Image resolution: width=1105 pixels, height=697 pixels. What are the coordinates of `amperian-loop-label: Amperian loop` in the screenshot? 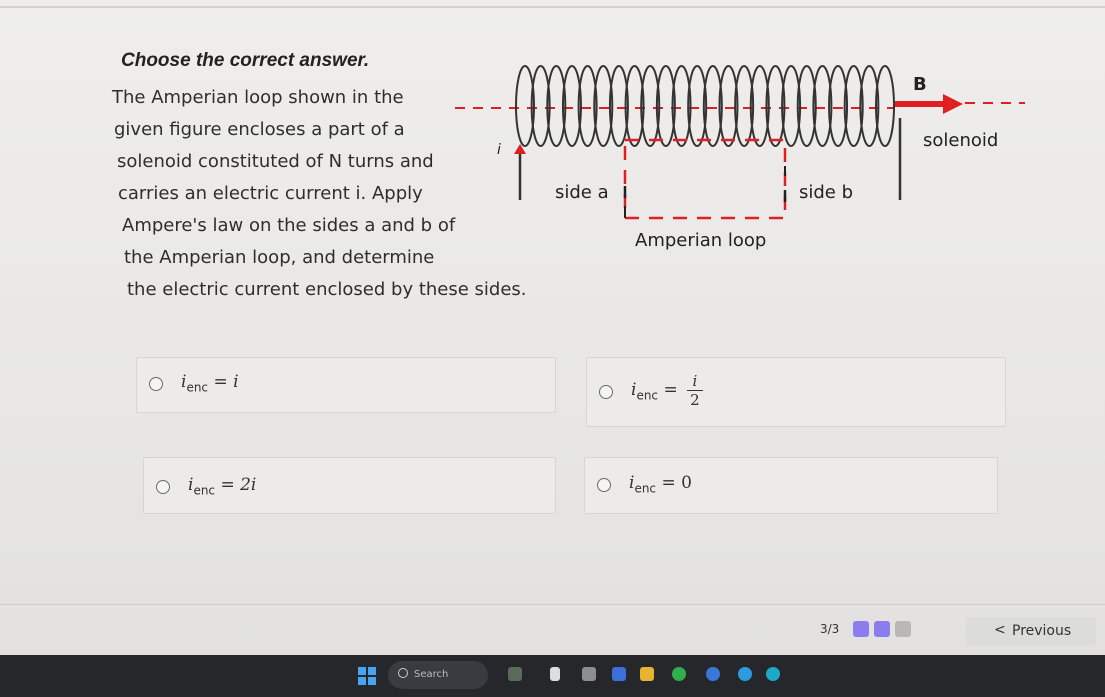 It's located at (701, 240).